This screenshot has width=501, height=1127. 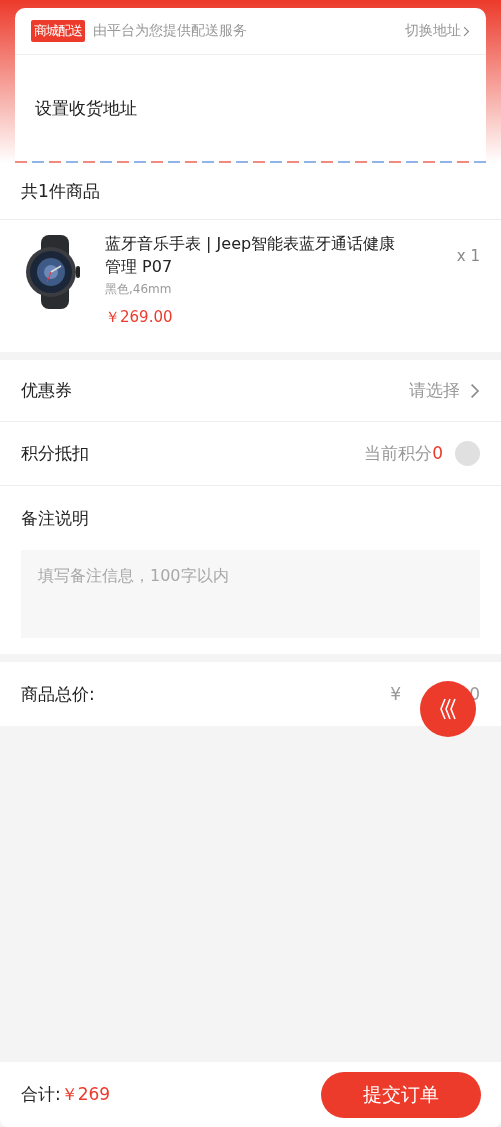 I want to click on coupon-label: 优惠券, so click(x=46, y=390).